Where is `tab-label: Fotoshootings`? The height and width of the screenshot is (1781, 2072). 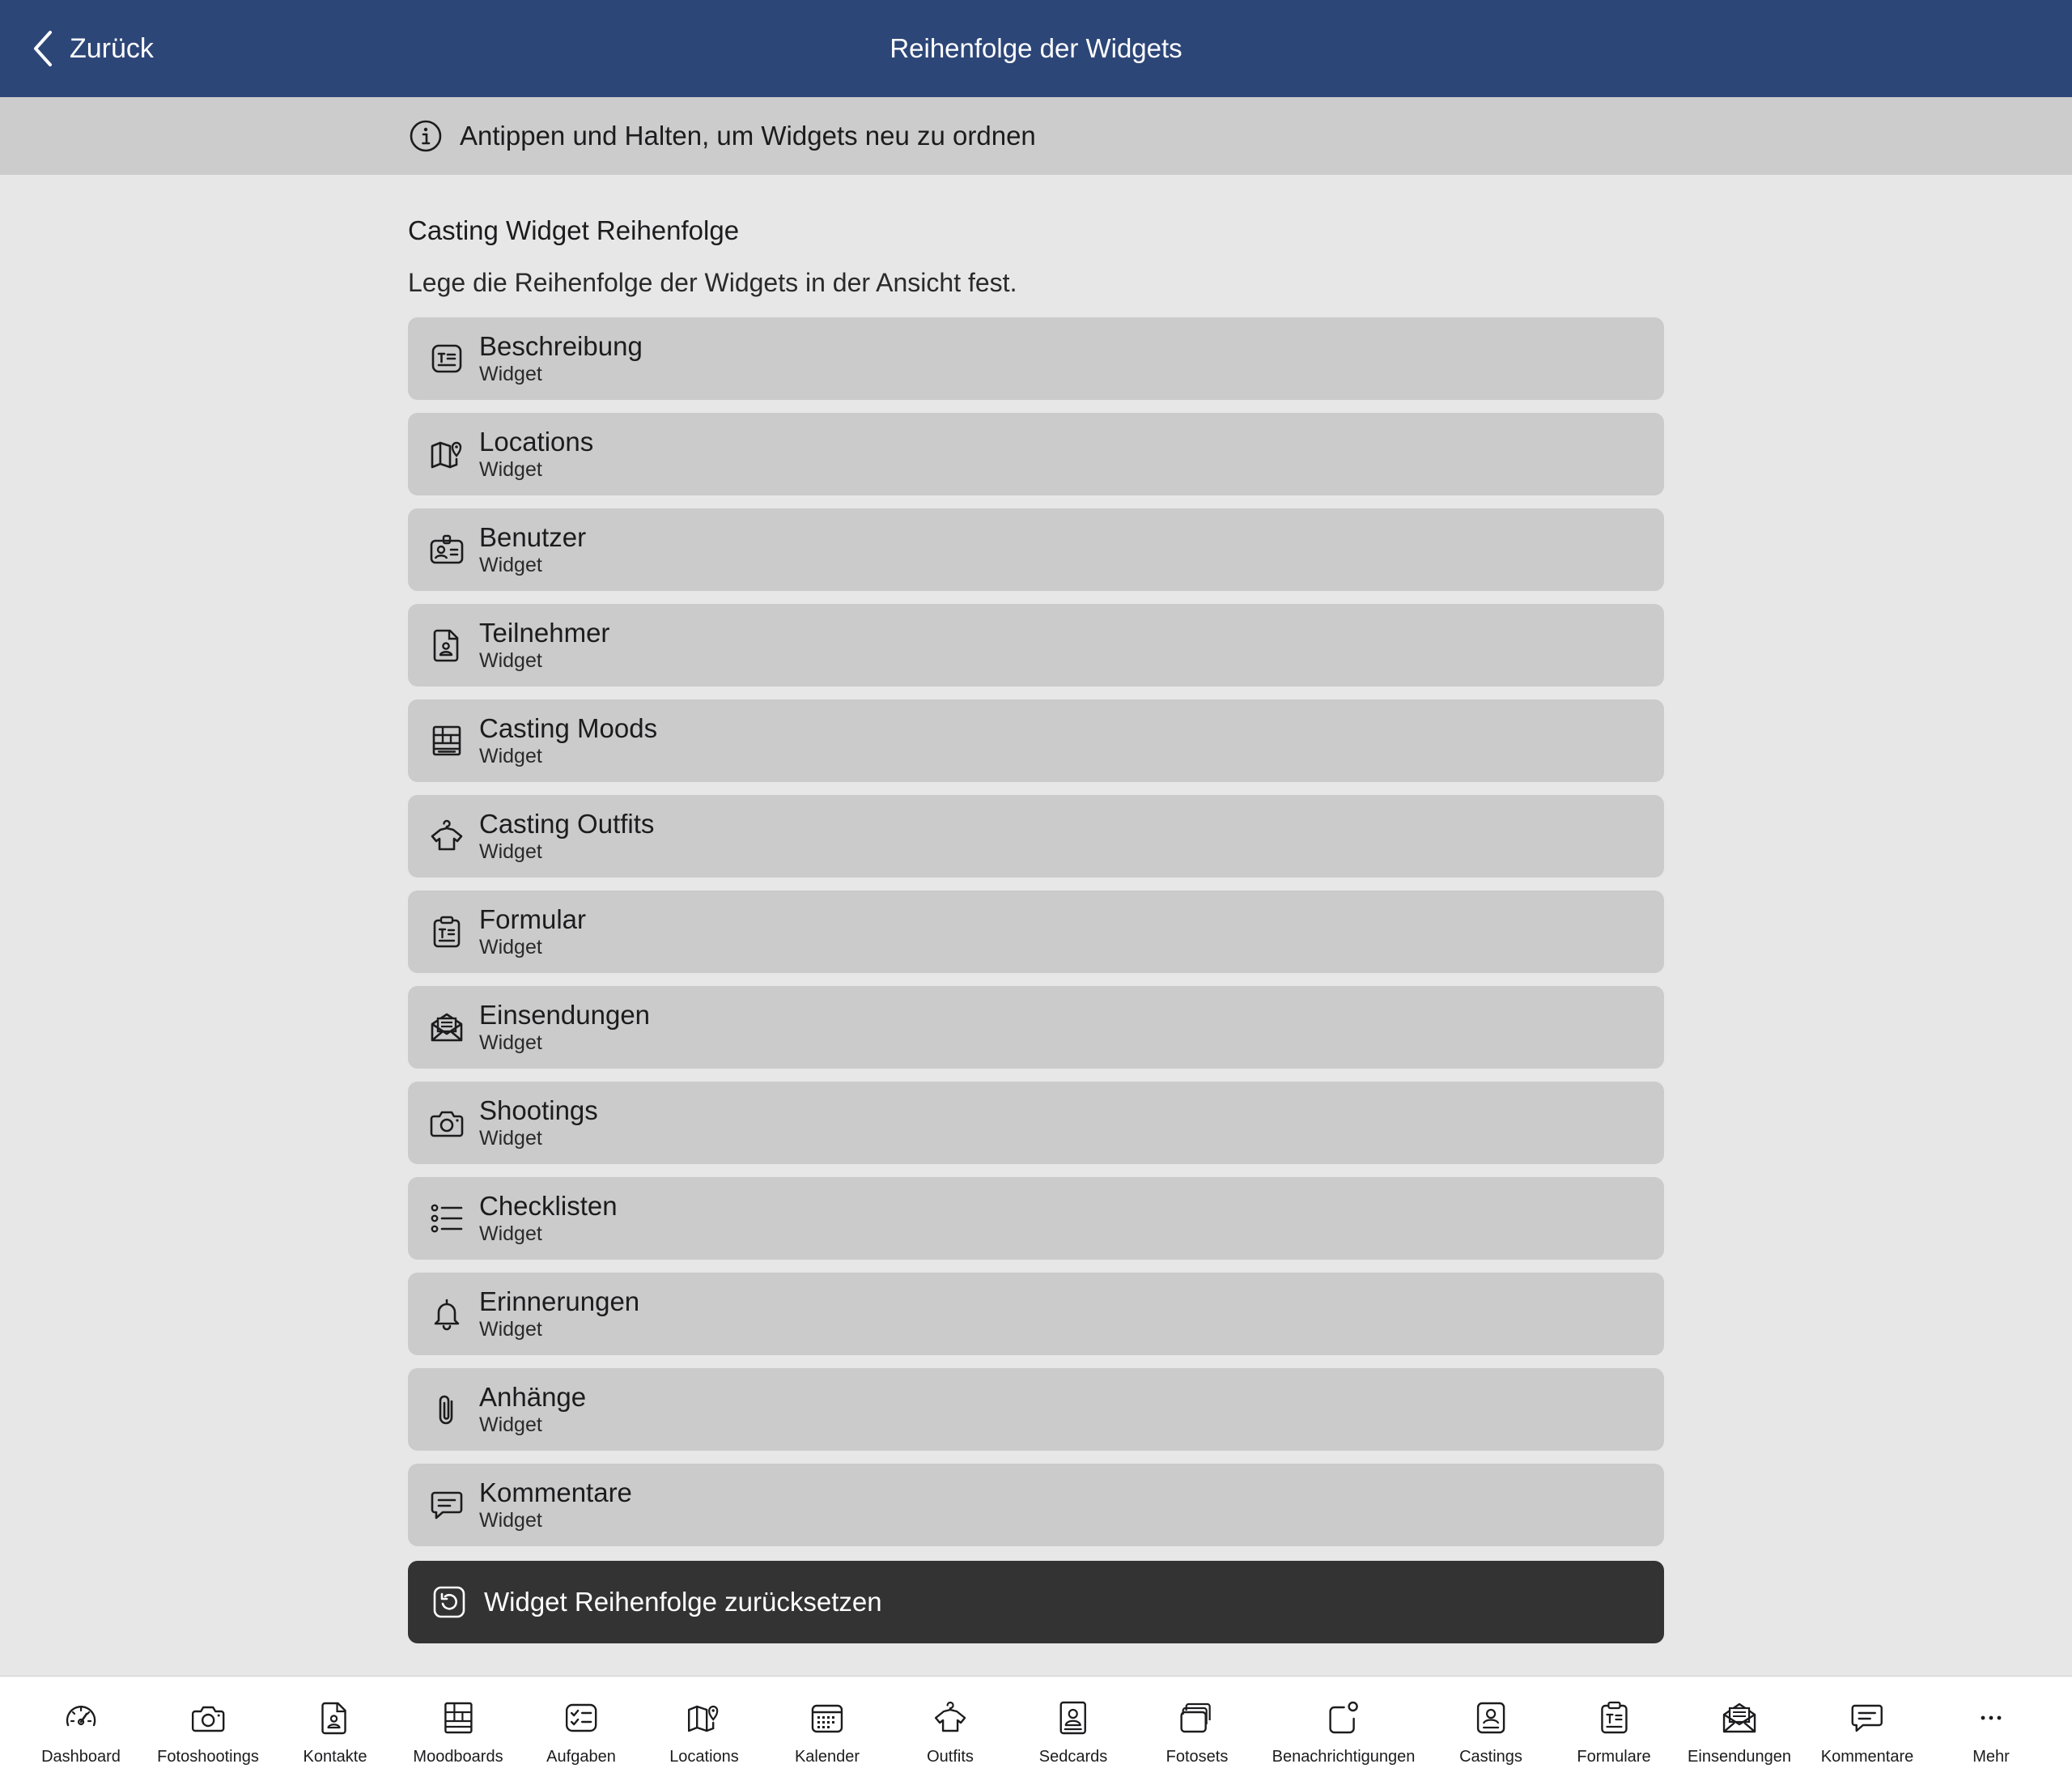 tab-label: Fotoshootings is located at coordinates (208, 1757).